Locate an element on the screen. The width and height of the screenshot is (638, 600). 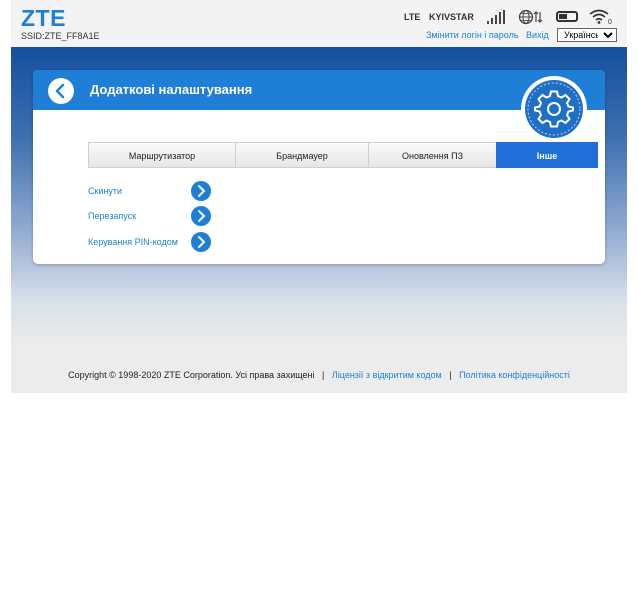
back-button is located at coordinates (61, 91).